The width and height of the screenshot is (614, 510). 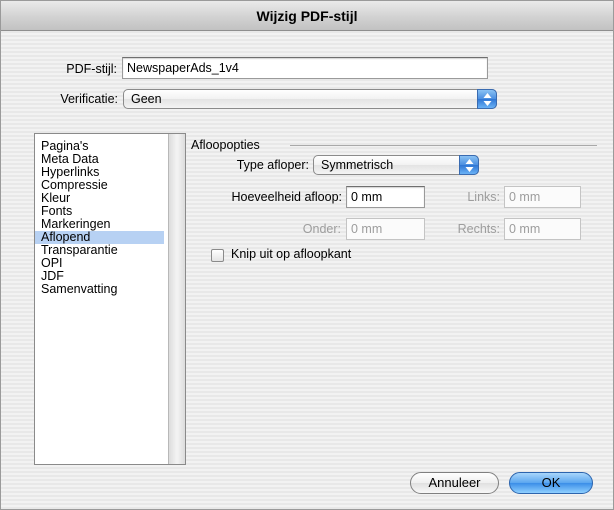 I want to click on bleed-bottom-field: 0 mm, so click(x=385, y=229).